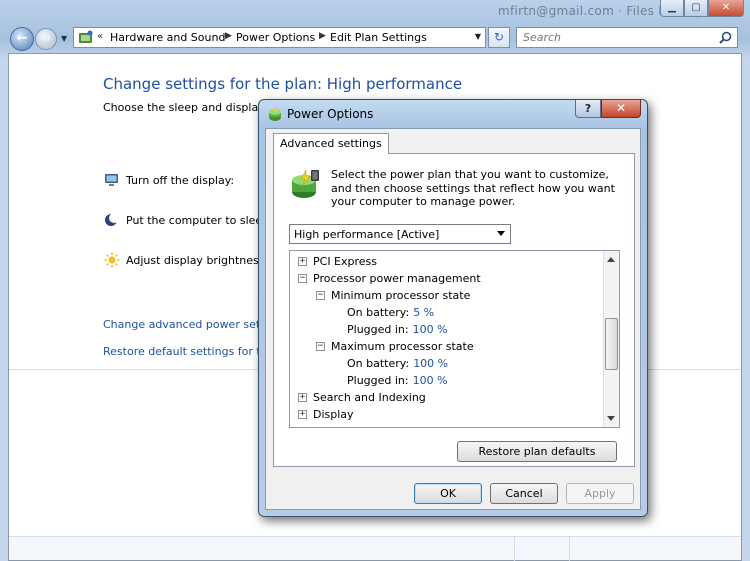 Image resolution: width=750 pixels, height=561 pixels. What do you see at coordinates (111, 180) in the screenshot?
I see `monitor-icon` at bounding box center [111, 180].